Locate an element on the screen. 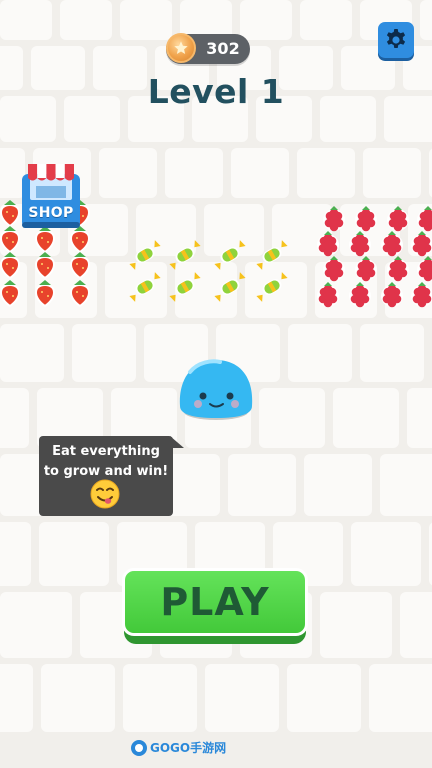 This screenshot has width=432, height=768. watermark-text: GOGO手游网 is located at coordinates (188, 748).